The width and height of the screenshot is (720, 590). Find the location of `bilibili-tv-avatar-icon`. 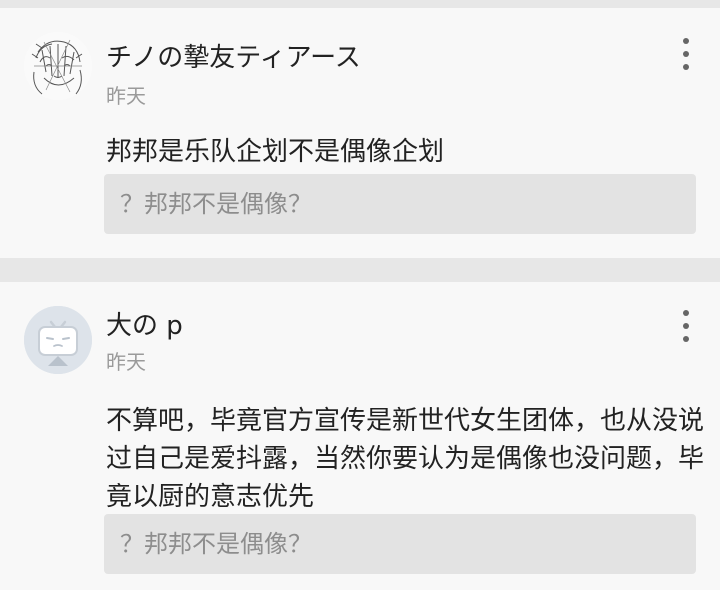

bilibili-tv-avatar-icon is located at coordinates (58, 340).